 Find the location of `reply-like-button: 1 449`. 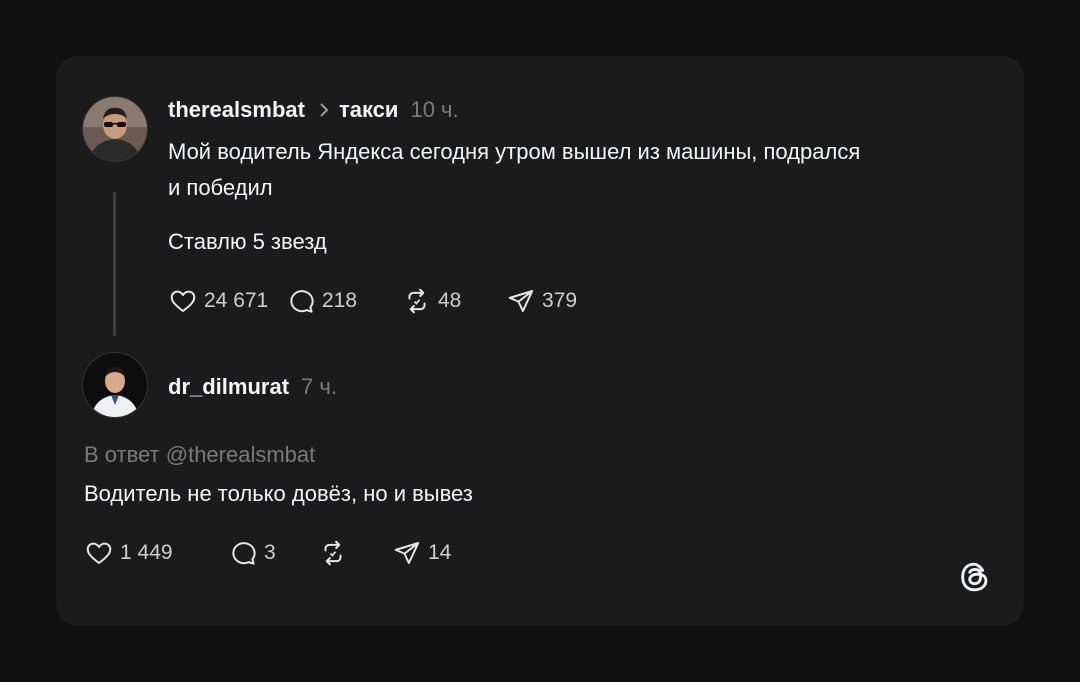

reply-like-button: 1 449 is located at coordinates (156, 553).